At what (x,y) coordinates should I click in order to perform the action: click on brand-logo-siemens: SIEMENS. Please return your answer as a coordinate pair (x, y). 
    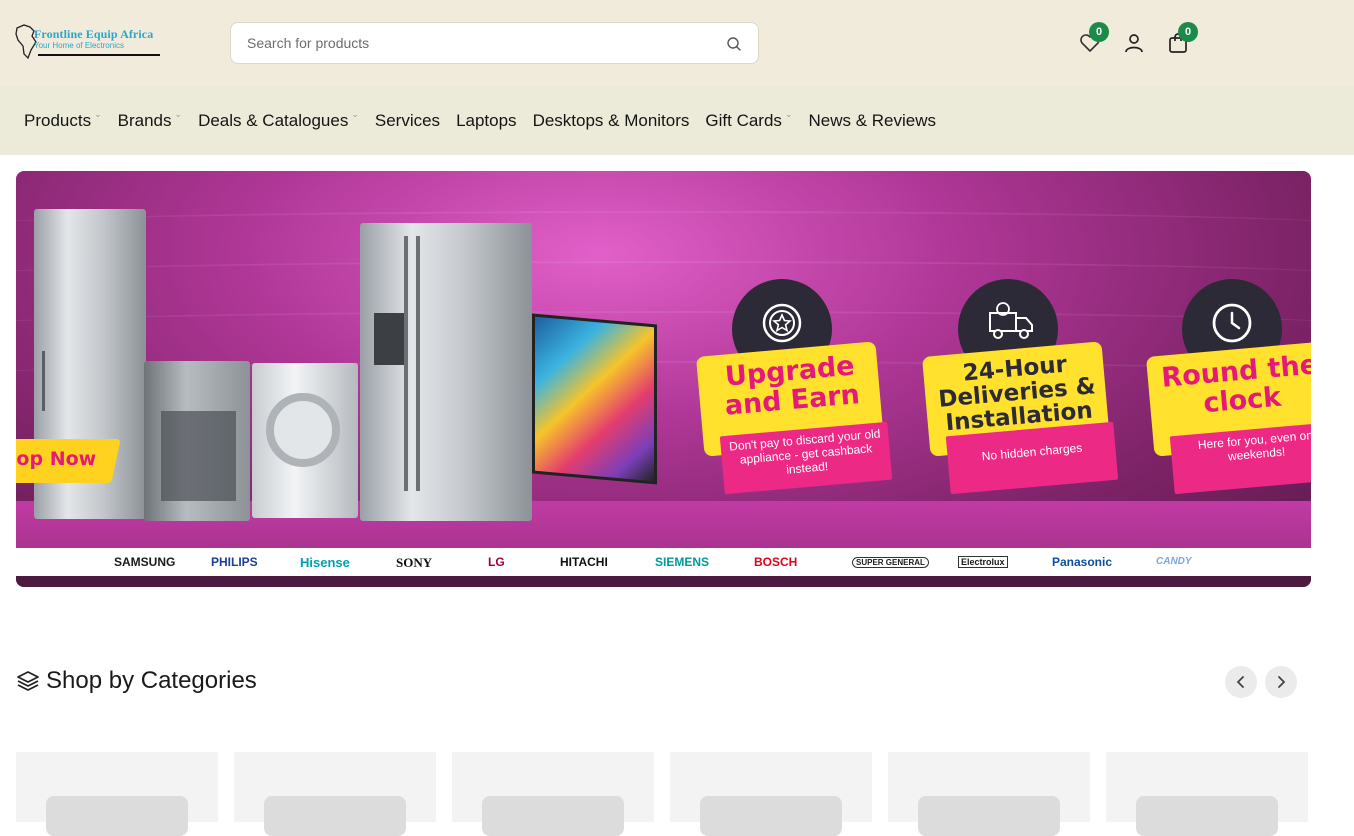
    Looking at the image, I should click on (682, 562).